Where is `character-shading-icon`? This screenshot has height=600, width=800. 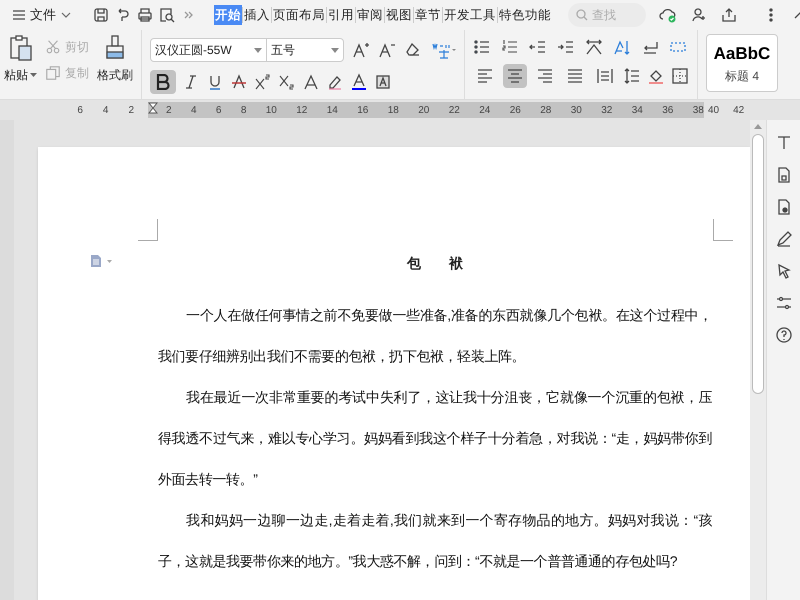 character-shading-icon is located at coordinates (383, 82).